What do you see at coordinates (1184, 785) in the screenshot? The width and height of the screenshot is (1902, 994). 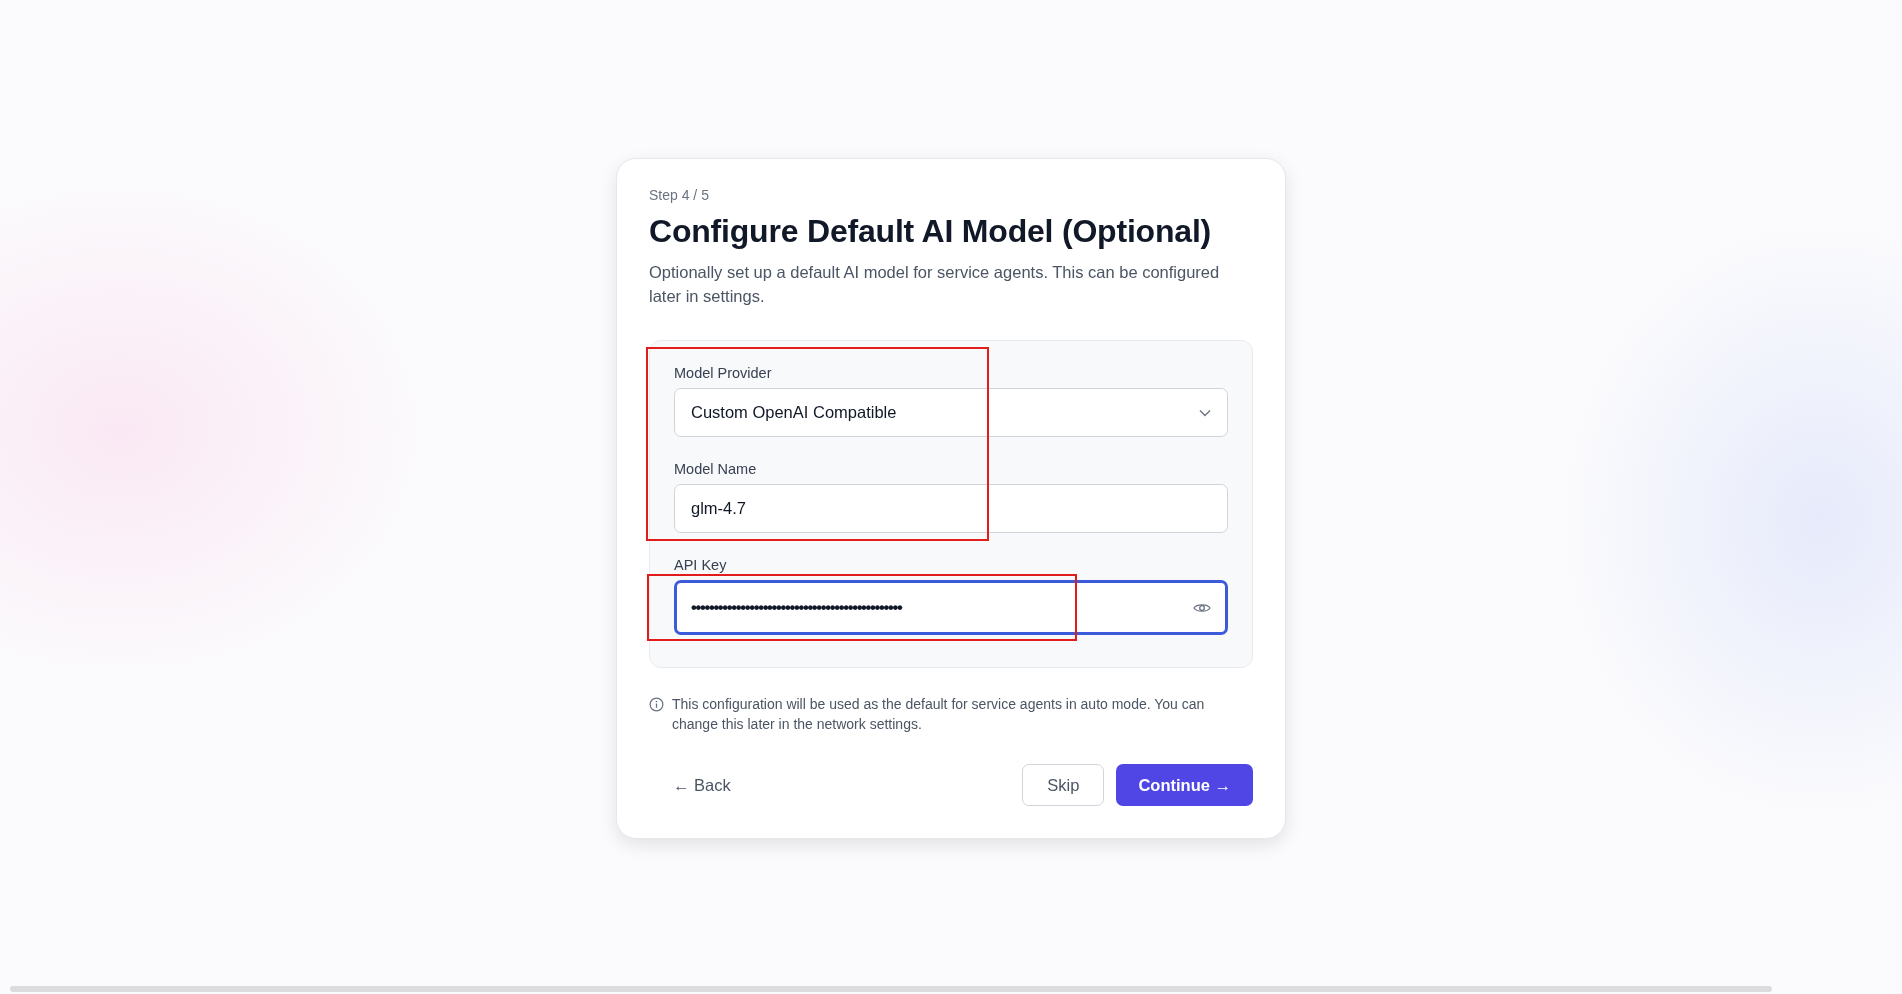 I see `continue-button: Continue →` at bounding box center [1184, 785].